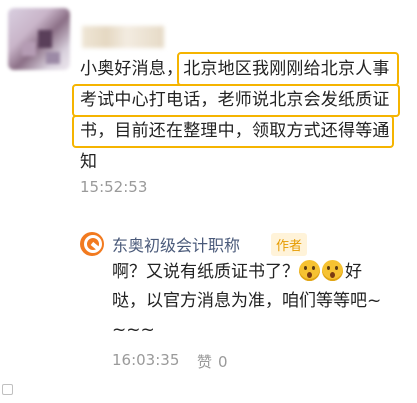 The width and height of the screenshot is (417, 403). I want to click on reply-line: 啊？又说有纸质证书了？, so click(205, 272).